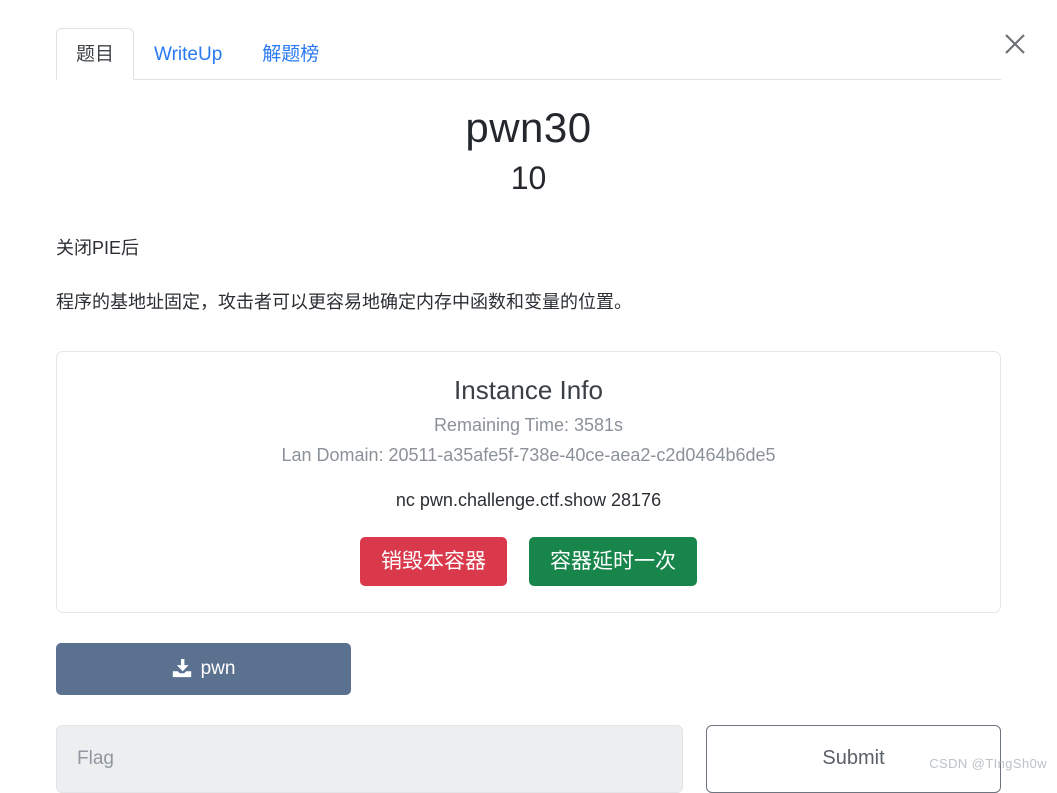  I want to click on challenge-score: 10, so click(528, 178).